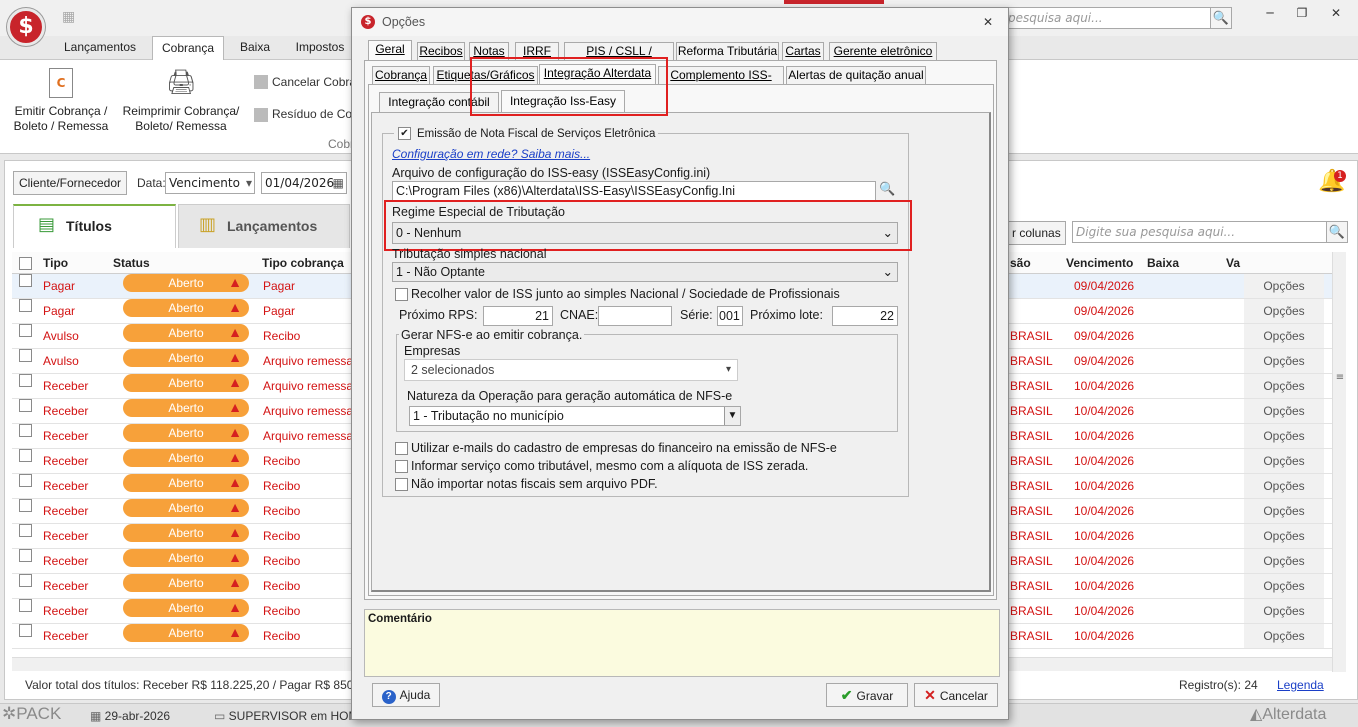  What do you see at coordinates (1270, 16) in the screenshot?
I see `minimize-button: ─` at bounding box center [1270, 16].